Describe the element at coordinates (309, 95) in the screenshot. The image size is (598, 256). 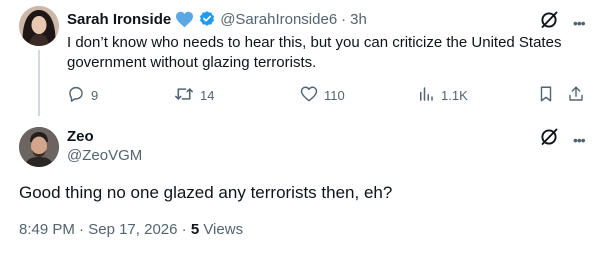
I see `like-icon` at that location.